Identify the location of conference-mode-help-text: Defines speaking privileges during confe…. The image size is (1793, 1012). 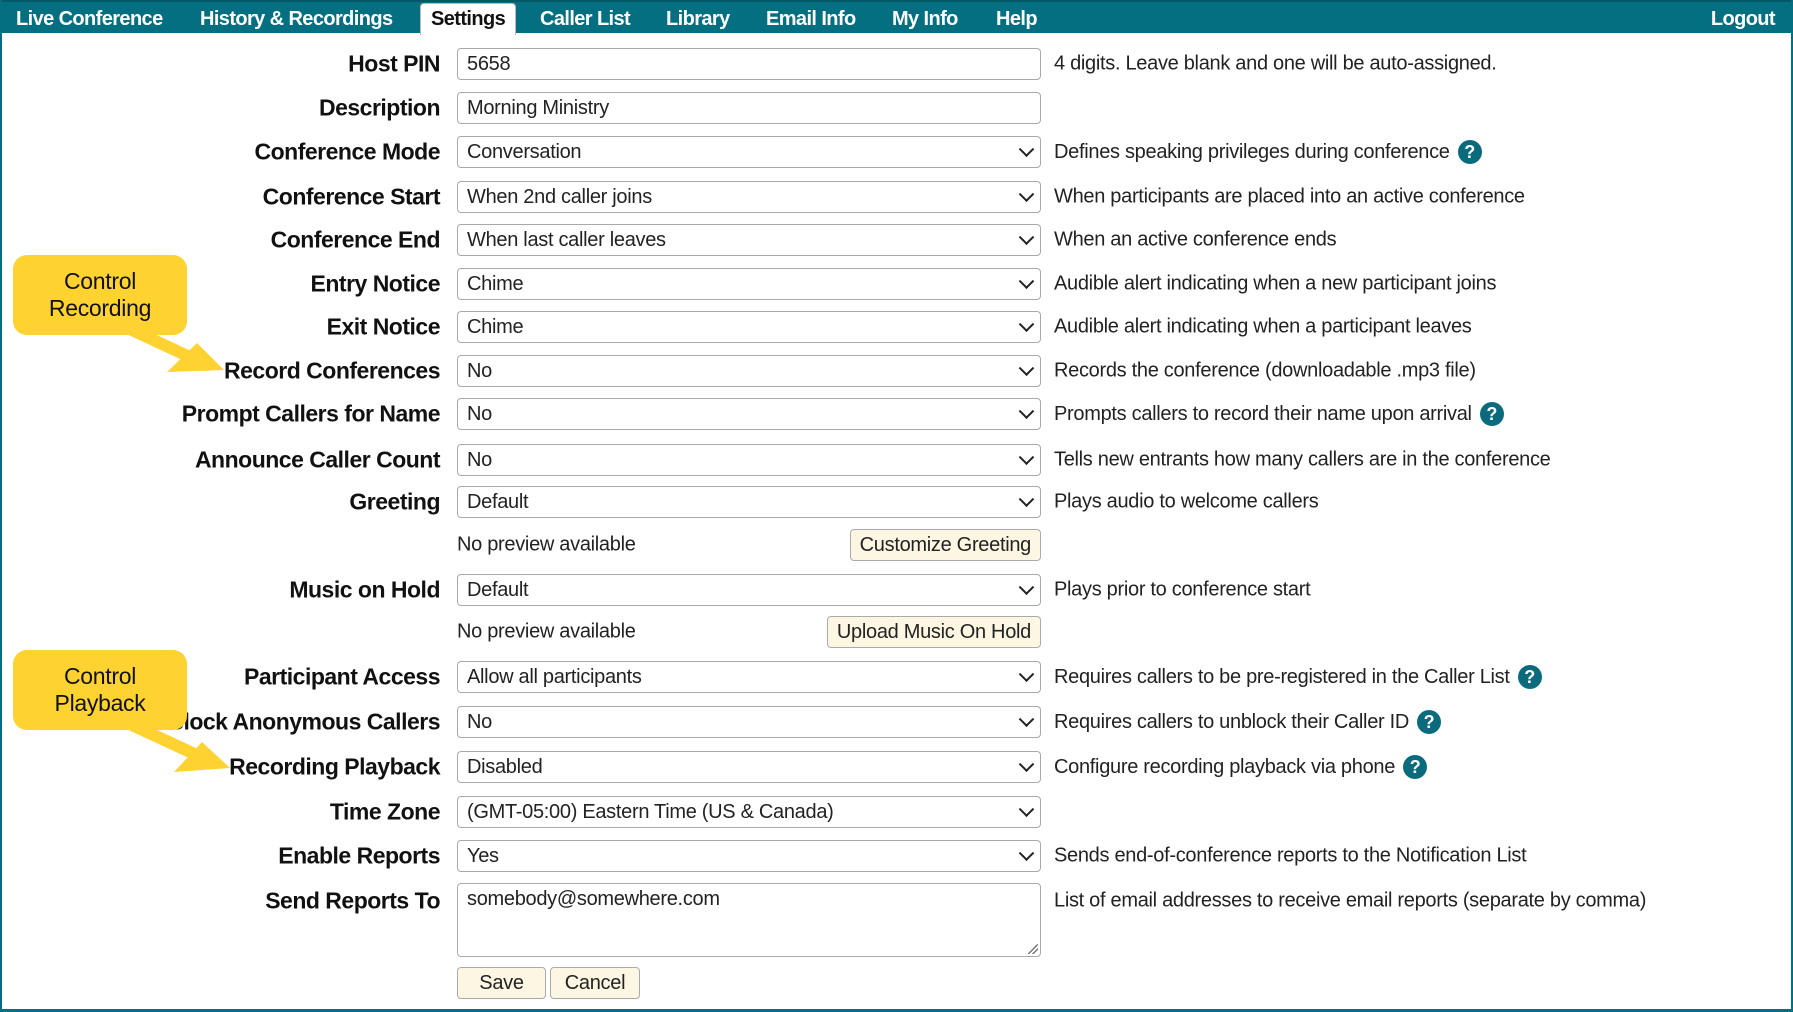
(1268, 152).